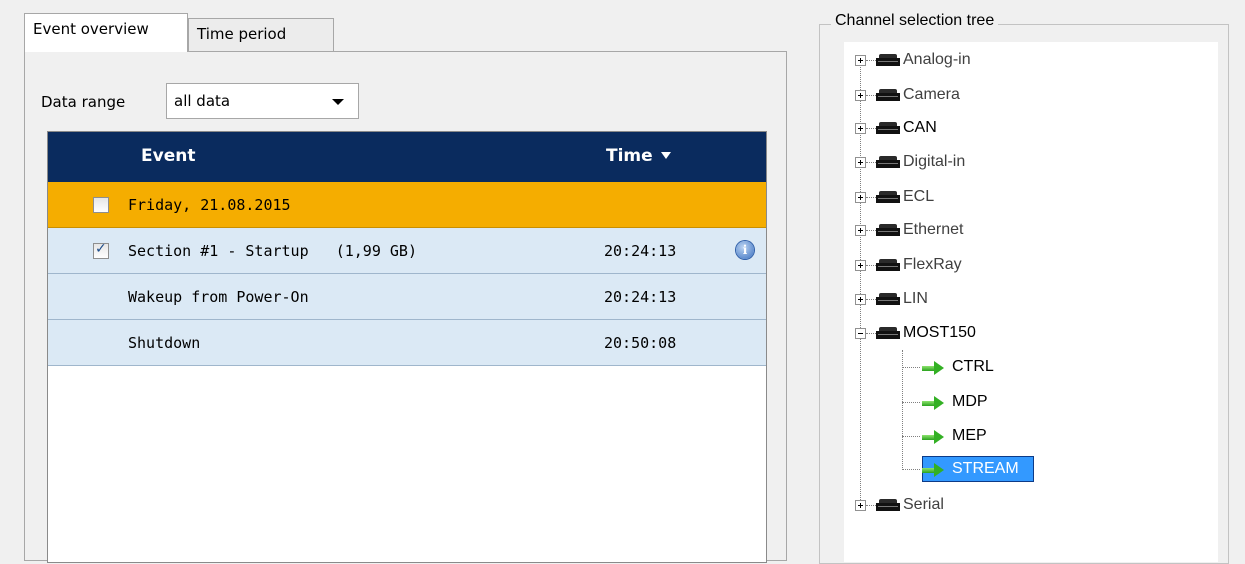 This screenshot has height=564, width=1245. Describe the element at coordinates (919, 196) in the screenshot. I see `tree-node-label: ECL` at that location.